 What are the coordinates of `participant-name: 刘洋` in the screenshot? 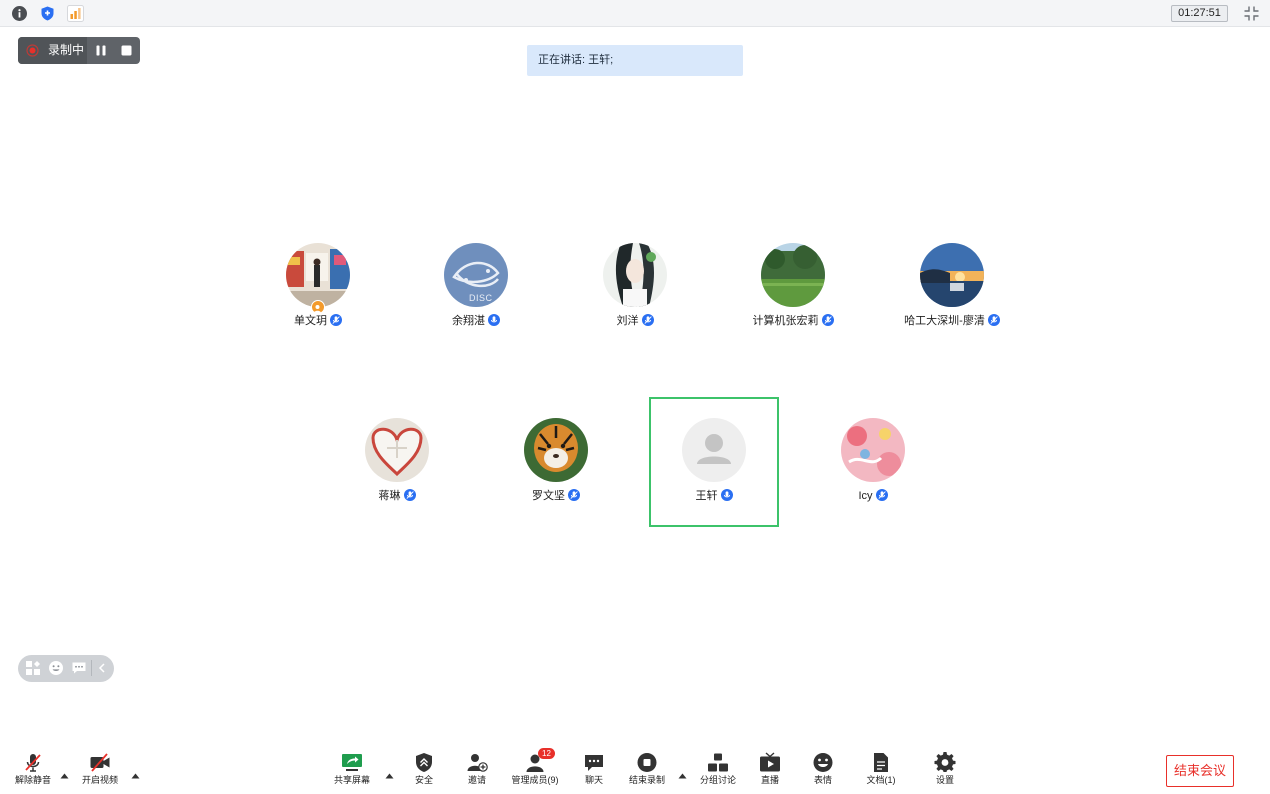 It's located at (635, 321).